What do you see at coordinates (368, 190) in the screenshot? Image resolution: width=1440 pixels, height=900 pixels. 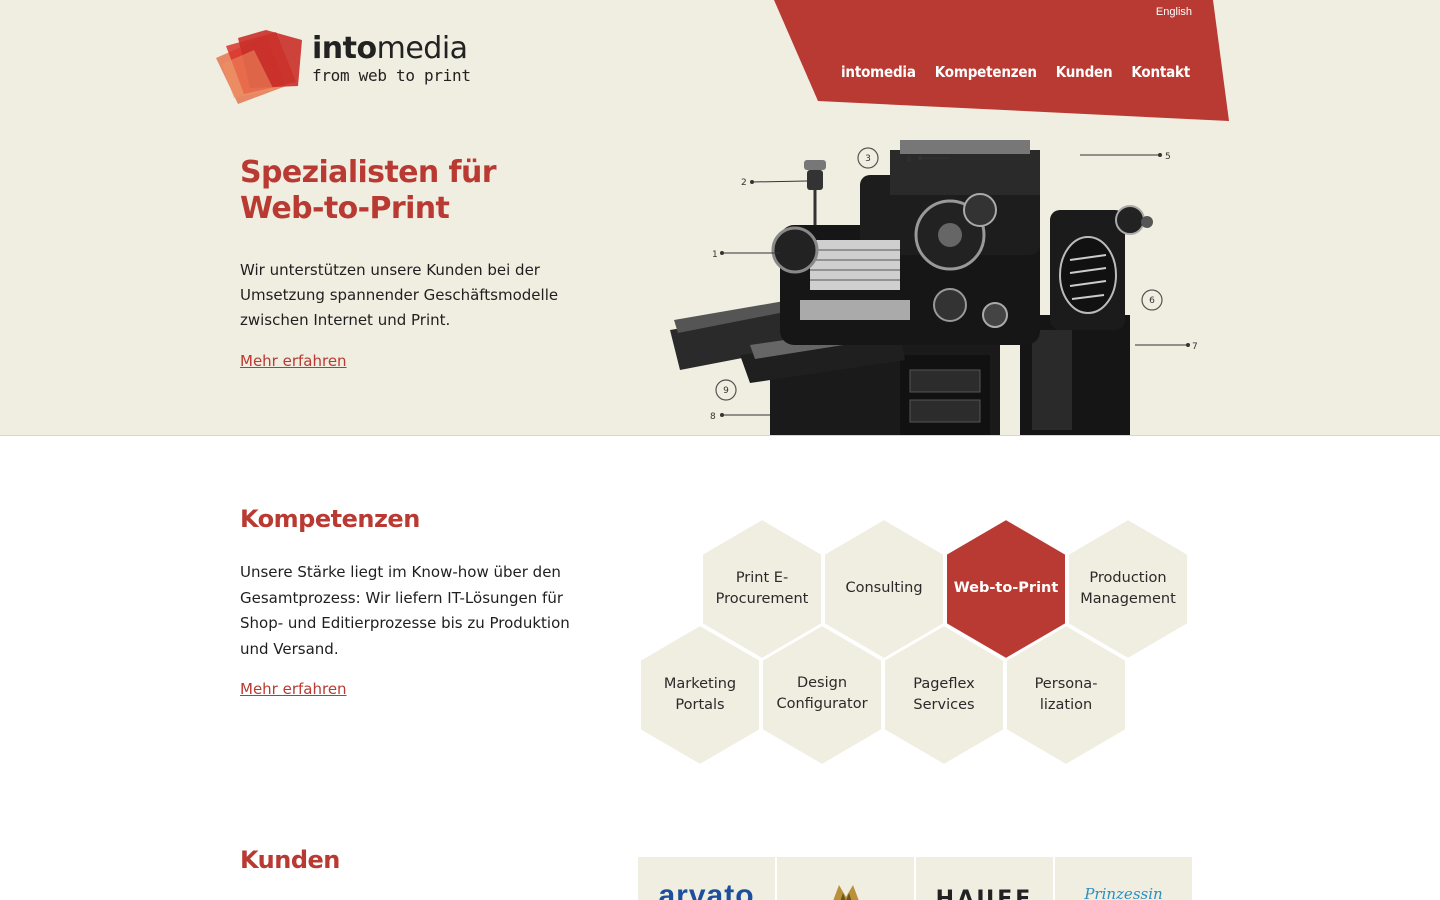 I see `hero-title: Spezialisten für Web-to-Print` at bounding box center [368, 190].